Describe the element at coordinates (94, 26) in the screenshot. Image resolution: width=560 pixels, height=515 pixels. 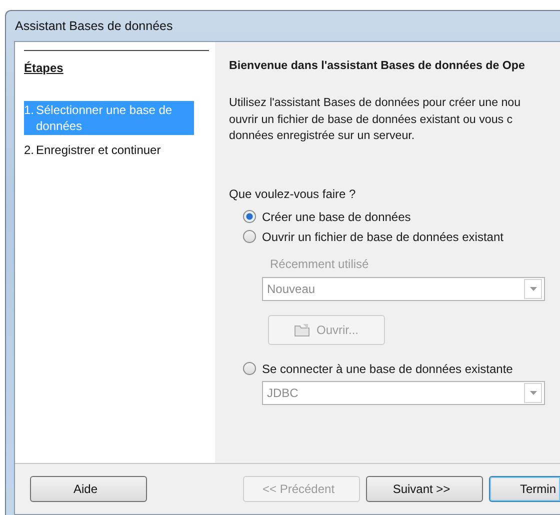
I see `window-title: Assistant Bases de données` at that location.